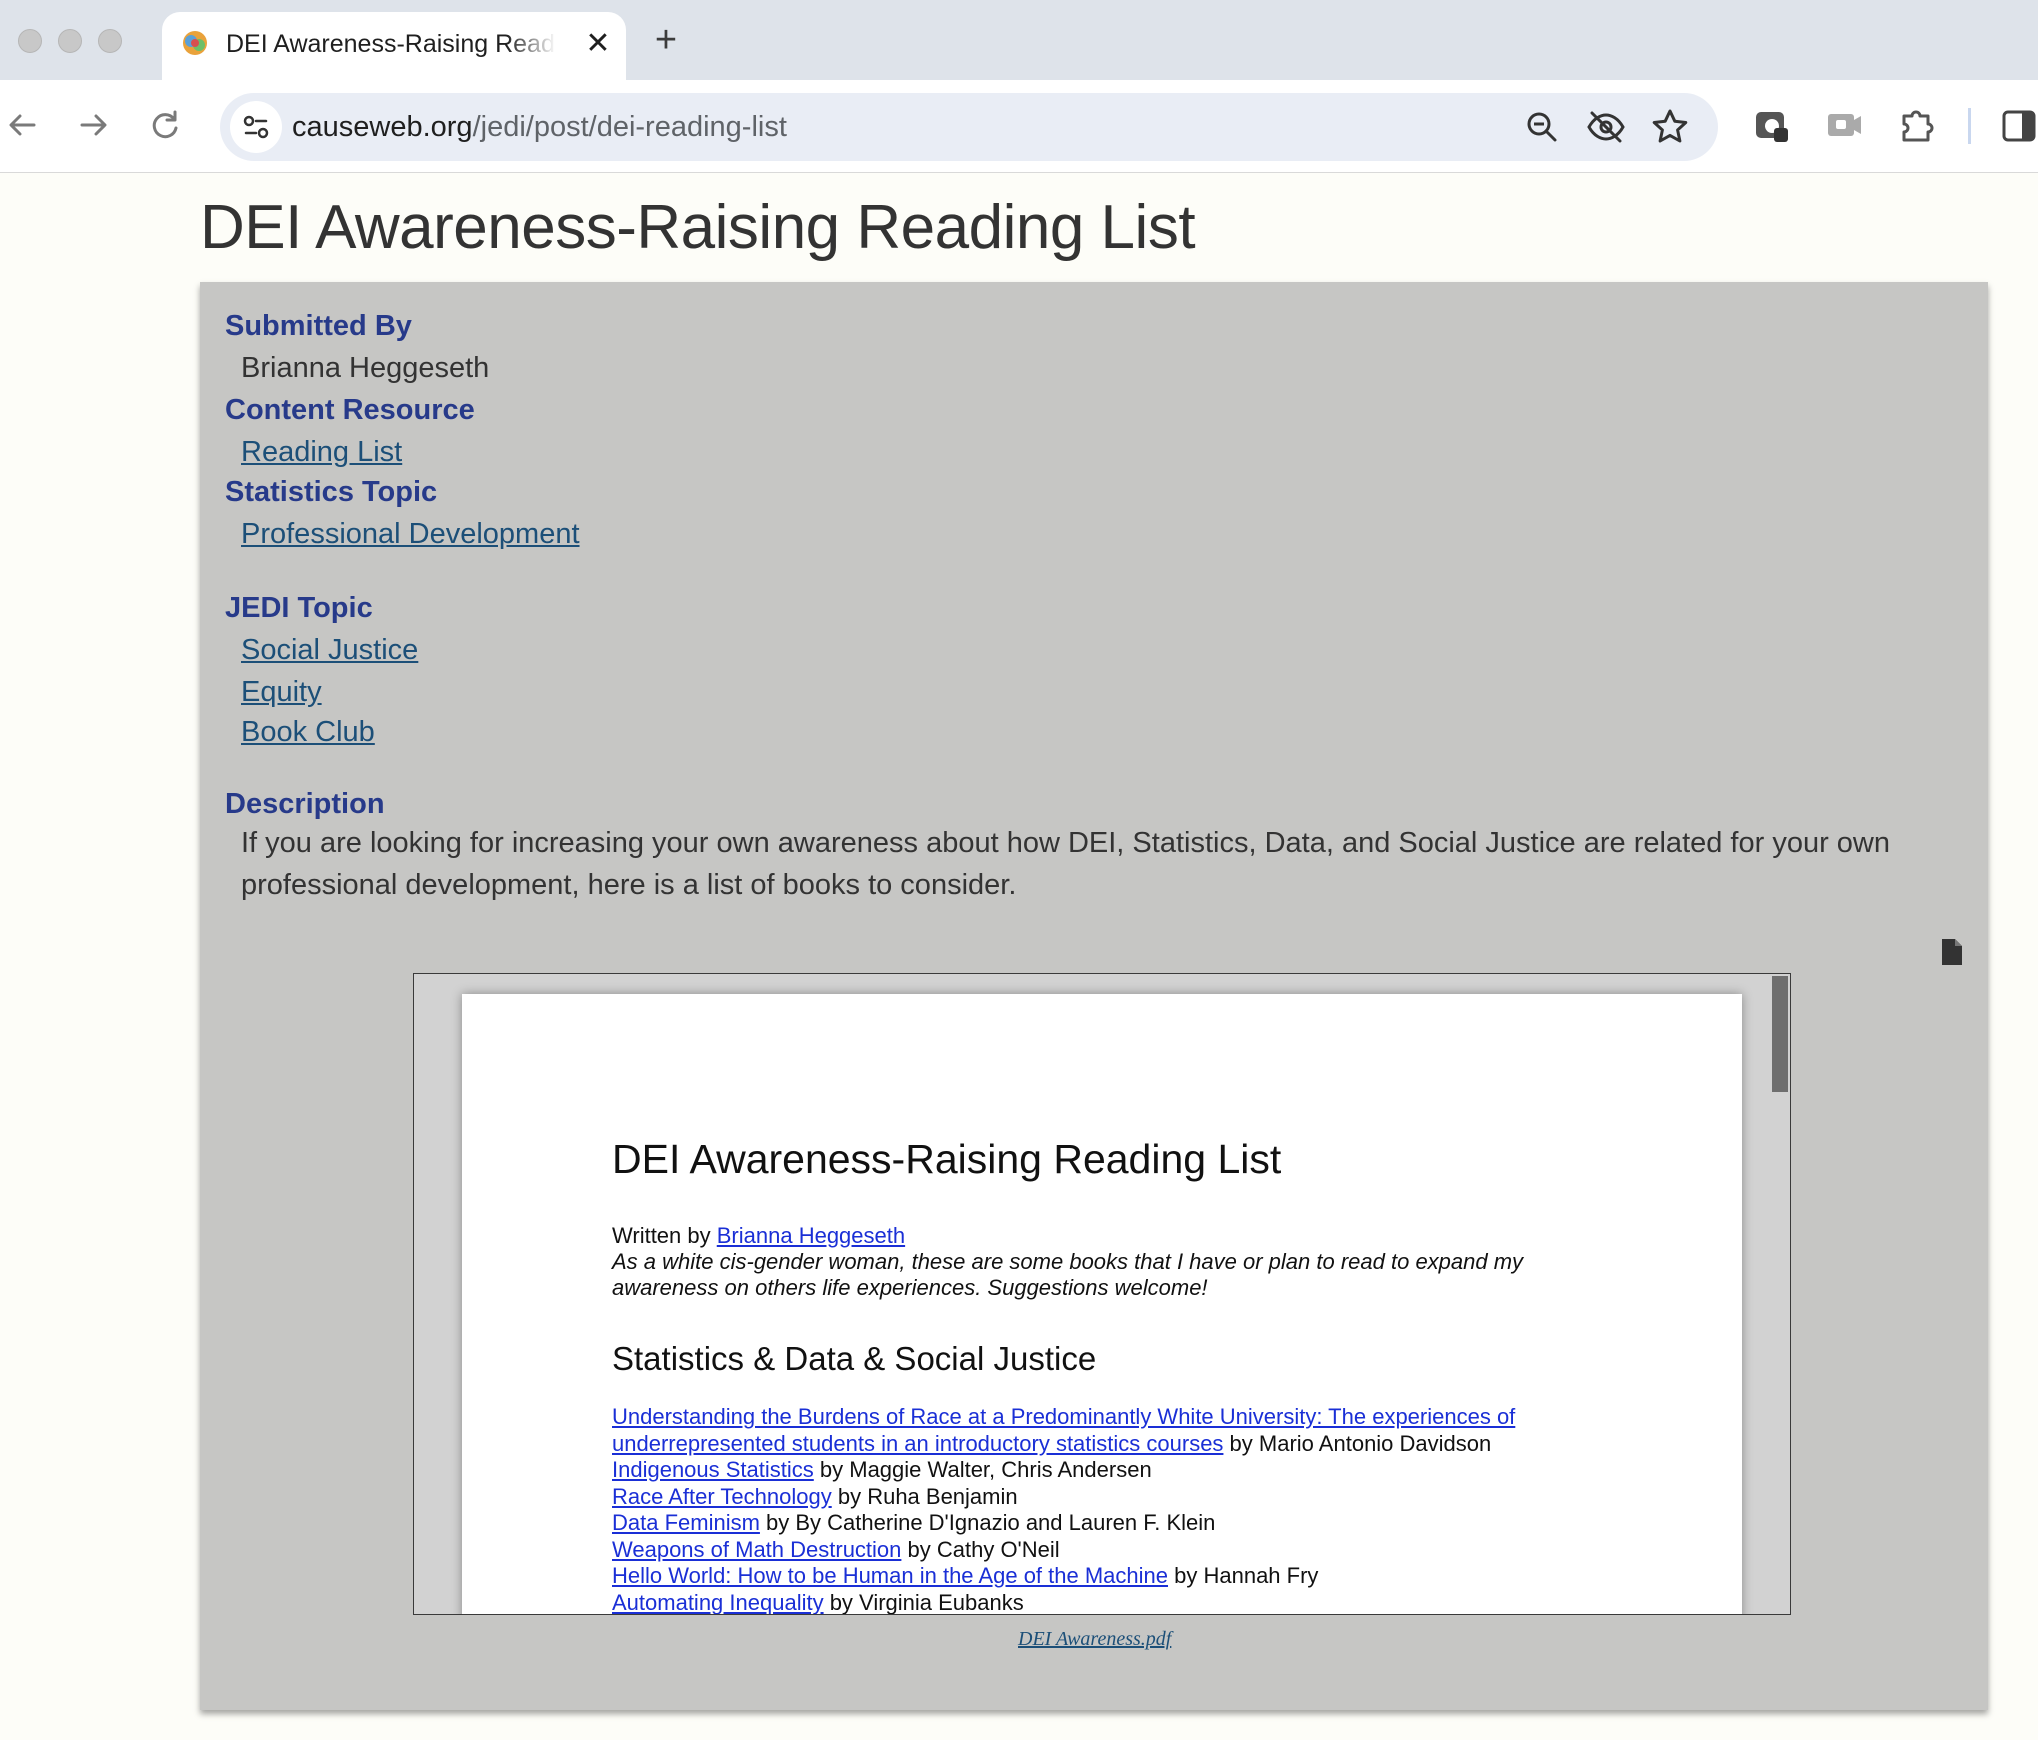  Describe the element at coordinates (713, 1469) in the screenshot. I see `pdf-book-link: Indigenous Statistics` at that location.